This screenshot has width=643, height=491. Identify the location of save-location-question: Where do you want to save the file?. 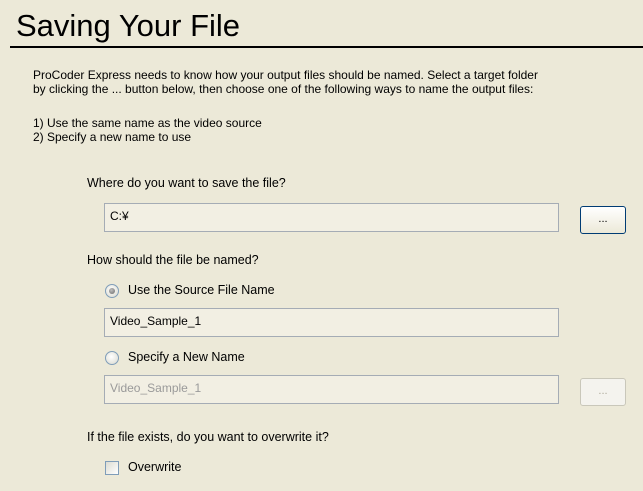
(186, 183).